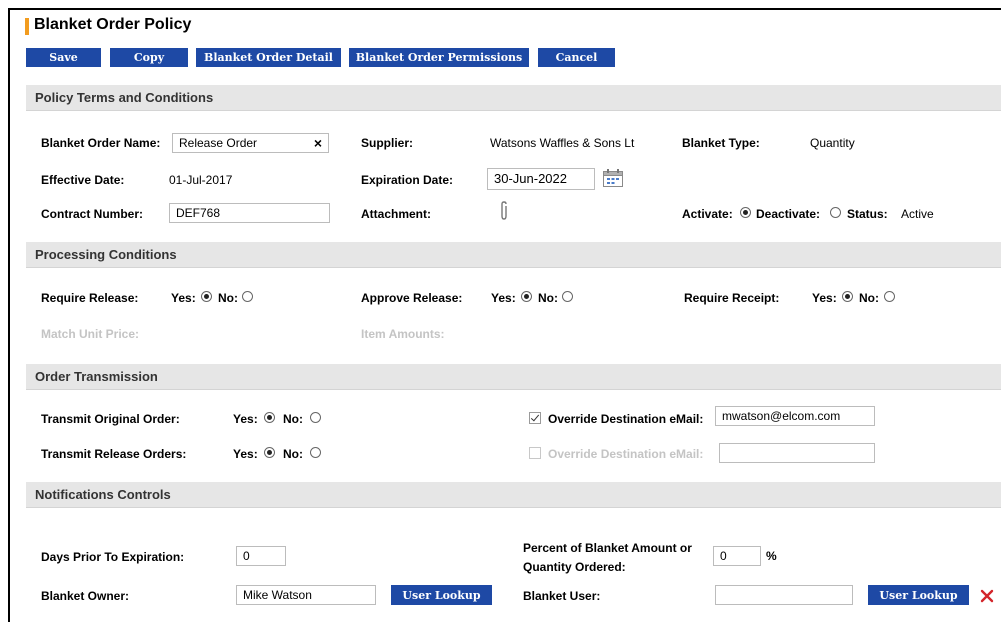 This screenshot has width=1001, height=622. I want to click on section-heading: Order Transmission, so click(96, 376).